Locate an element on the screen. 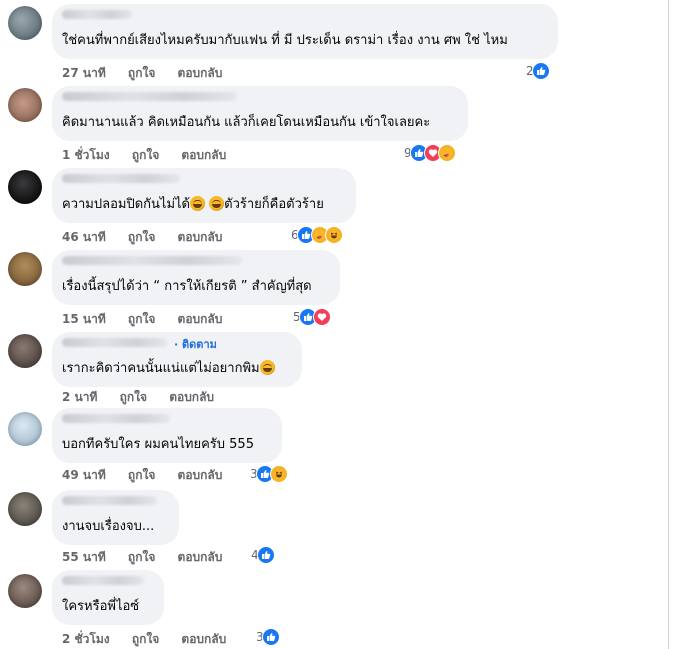  comment-actions: 15 นาที ถูกใจ ตอบกลับ is located at coordinates (151, 319).